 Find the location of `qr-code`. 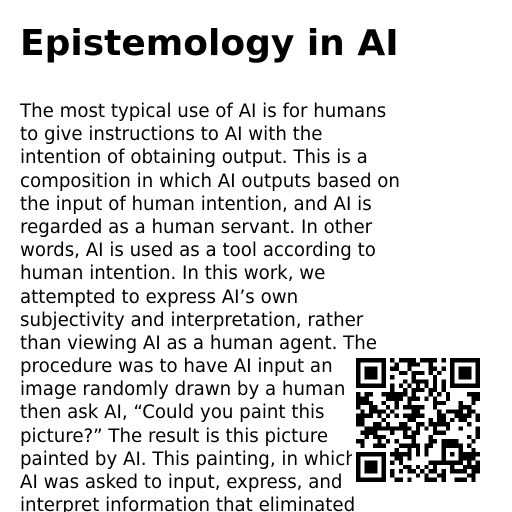

qr-code is located at coordinates (417, 420).